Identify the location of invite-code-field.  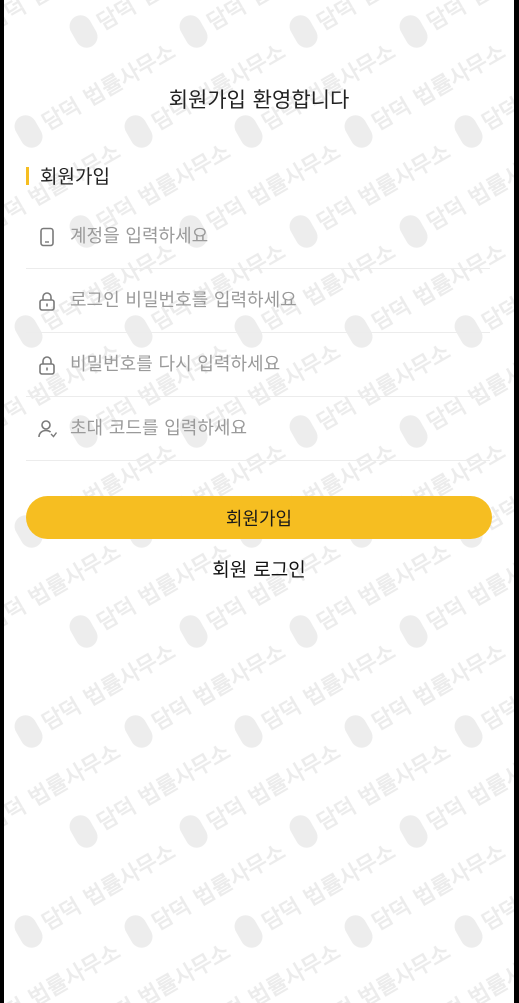
(258, 429).